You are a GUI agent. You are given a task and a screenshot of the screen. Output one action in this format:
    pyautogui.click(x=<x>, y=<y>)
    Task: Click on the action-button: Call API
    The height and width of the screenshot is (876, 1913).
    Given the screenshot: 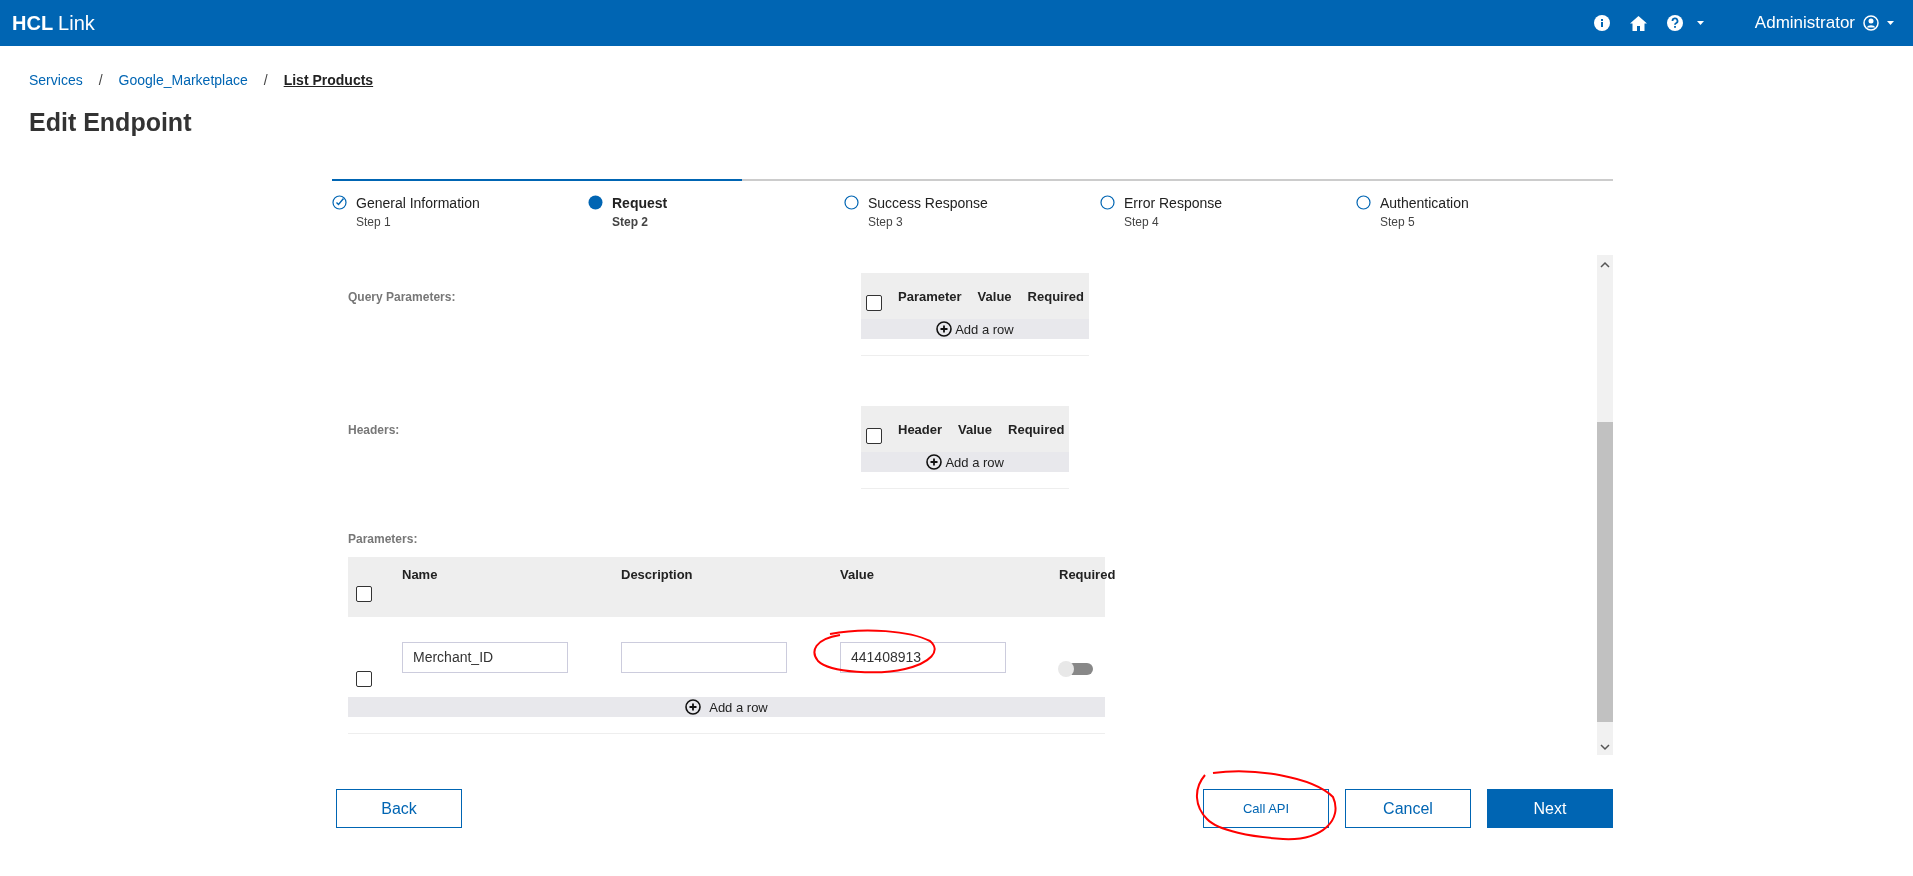 What is the action you would take?
    pyautogui.click(x=1266, y=808)
    